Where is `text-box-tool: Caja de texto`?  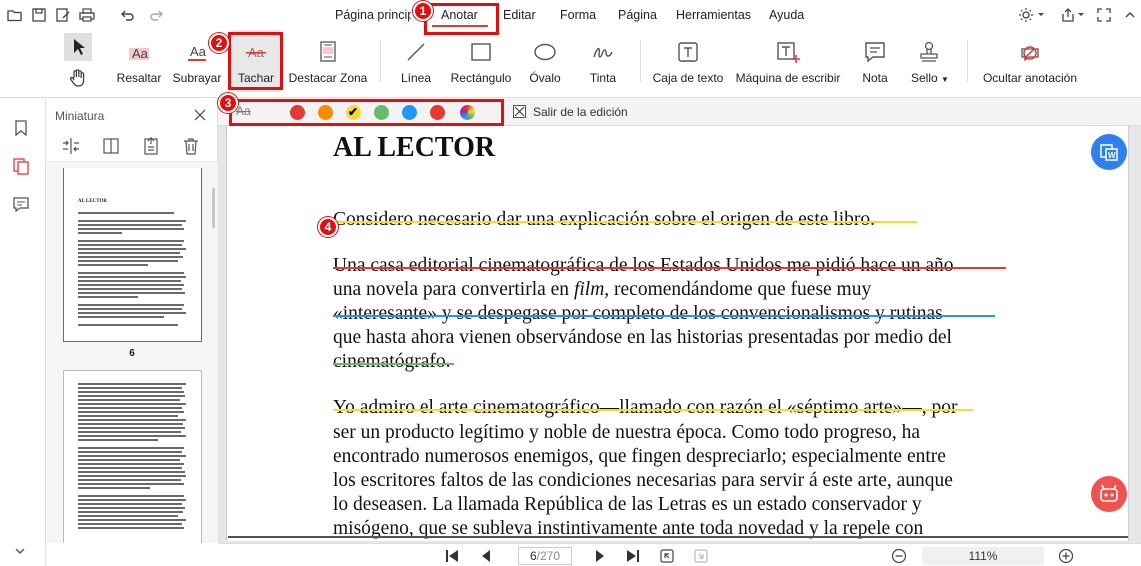 text-box-tool: Caja de texto is located at coordinates (688, 61).